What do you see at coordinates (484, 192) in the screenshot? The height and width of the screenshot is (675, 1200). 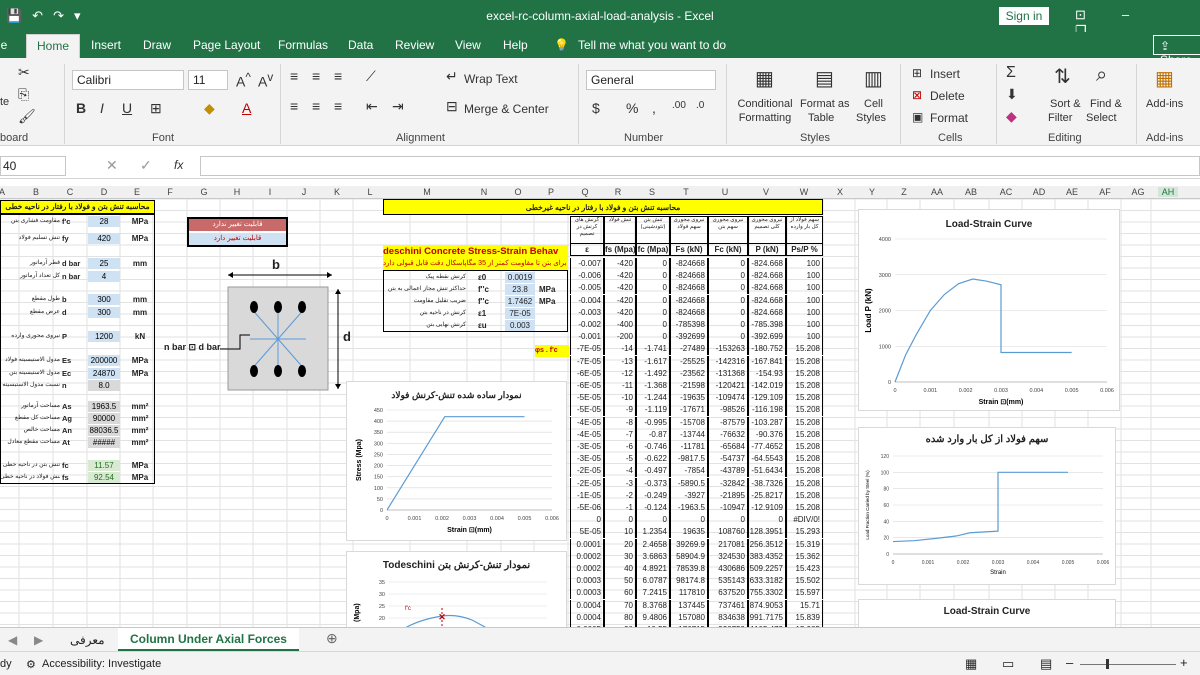 I see `column-header: N` at bounding box center [484, 192].